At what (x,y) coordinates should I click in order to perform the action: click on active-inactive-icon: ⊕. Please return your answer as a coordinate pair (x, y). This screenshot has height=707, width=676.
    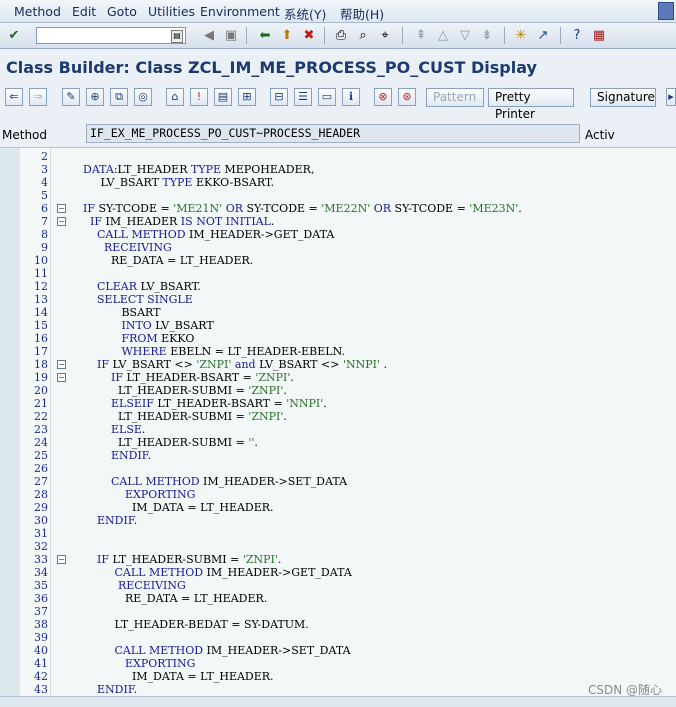
    Looking at the image, I should click on (95, 97).